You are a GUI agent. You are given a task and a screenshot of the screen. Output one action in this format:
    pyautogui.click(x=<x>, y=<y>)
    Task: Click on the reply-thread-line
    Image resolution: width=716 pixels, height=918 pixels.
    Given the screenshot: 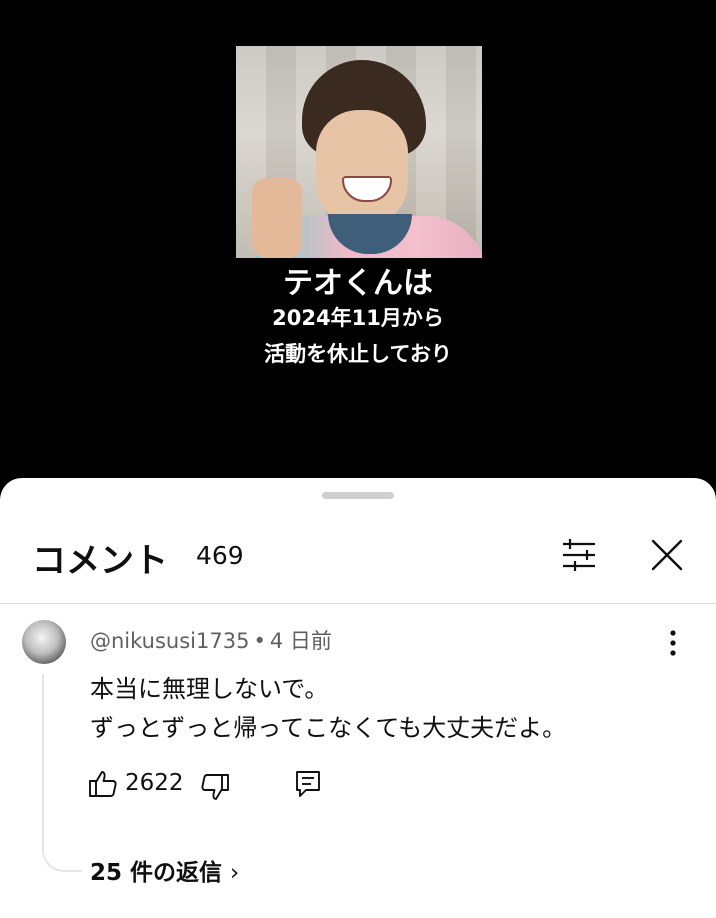 What is the action you would take?
    pyautogui.click(x=62, y=773)
    